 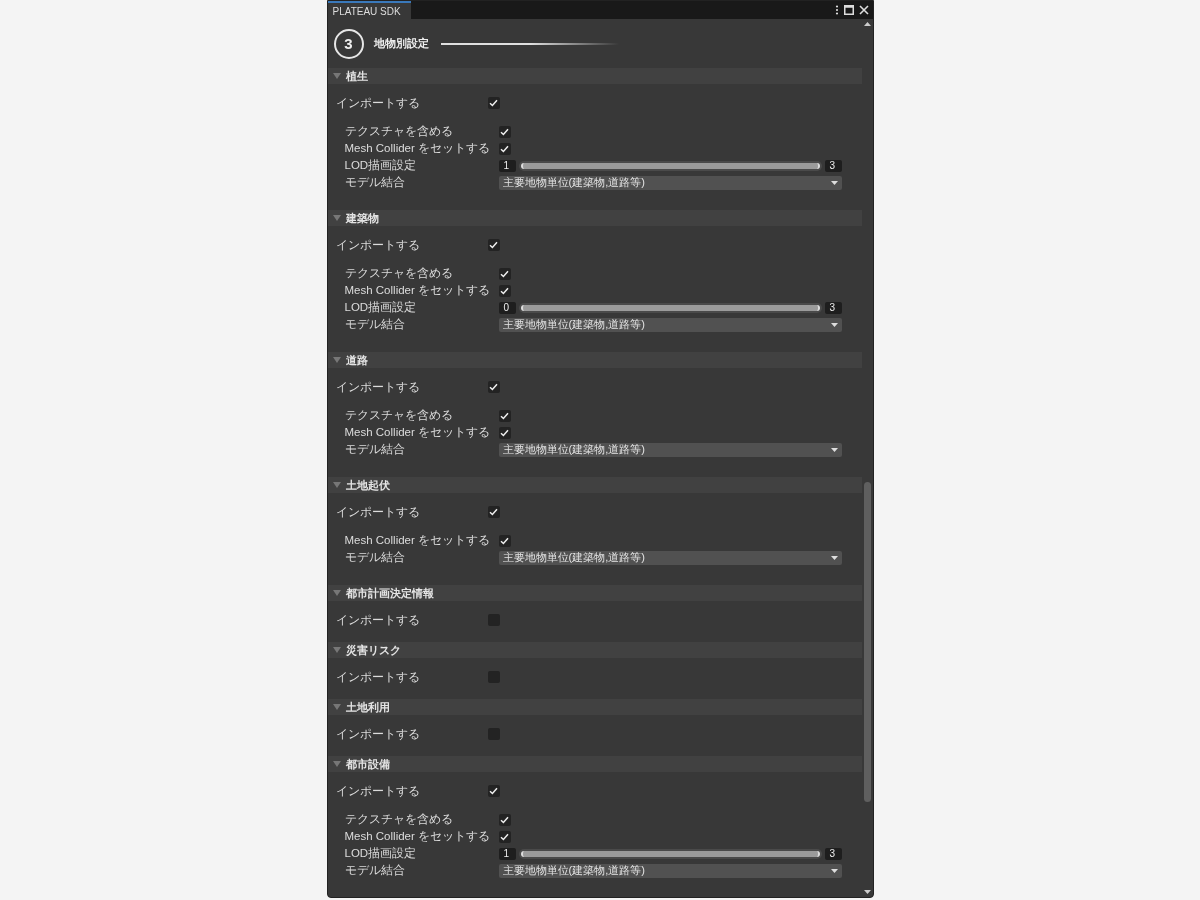 I want to click on section-header: 土地起伏, so click(x=594, y=485).